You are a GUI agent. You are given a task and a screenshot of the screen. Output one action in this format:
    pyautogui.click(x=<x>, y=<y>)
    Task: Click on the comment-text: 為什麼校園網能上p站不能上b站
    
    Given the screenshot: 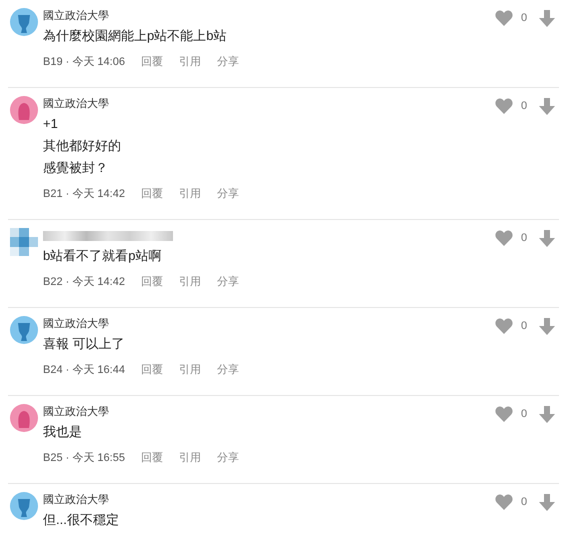 What is the action you would take?
    pyautogui.click(x=134, y=36)
    